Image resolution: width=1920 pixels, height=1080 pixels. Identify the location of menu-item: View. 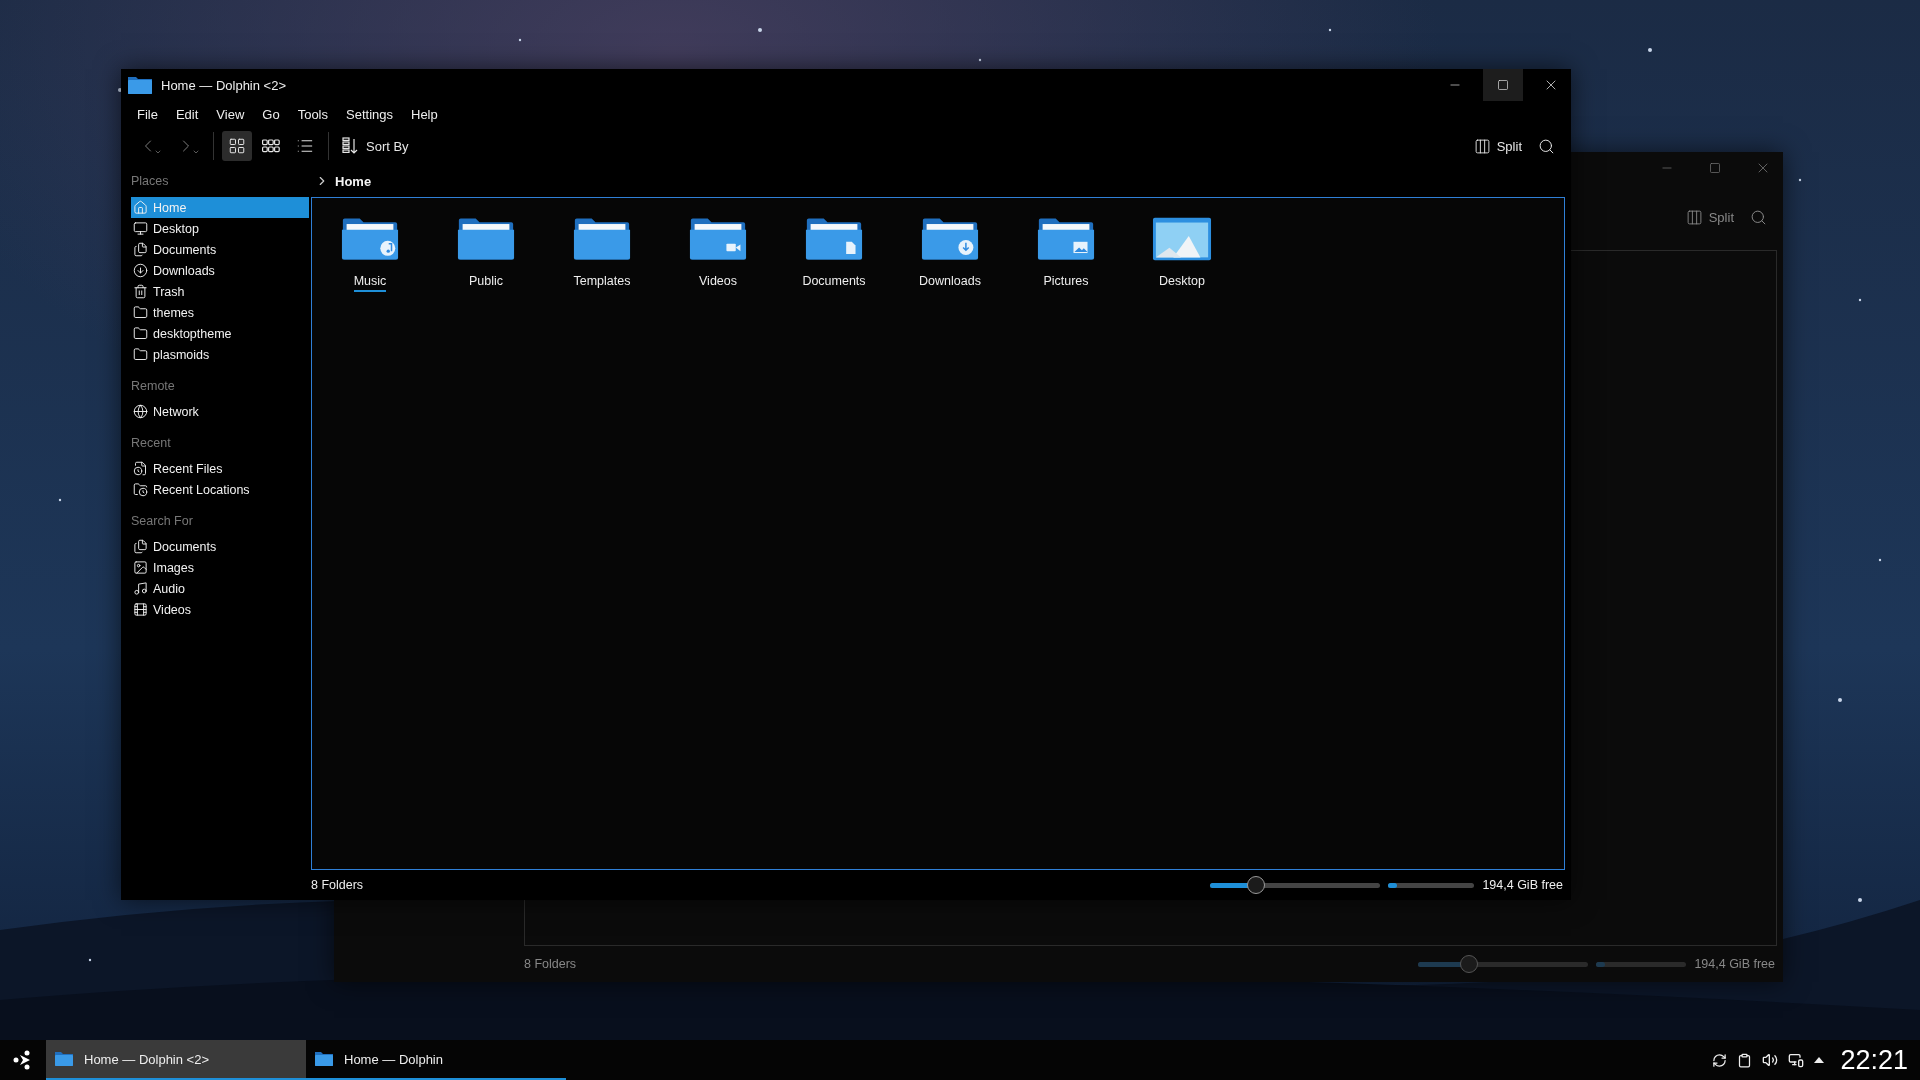
(230, 114).